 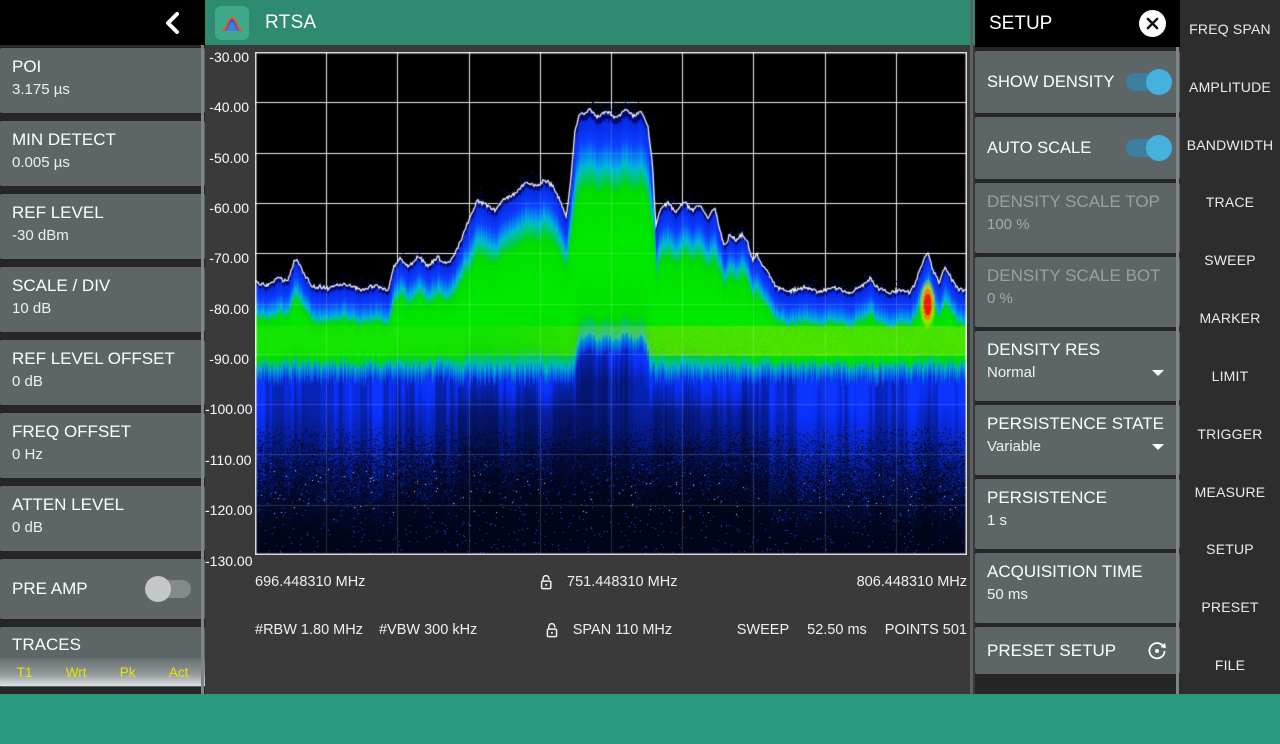 What do you see at coordinates (128, 672) in the screenshot?
I see `trace-tab-pk: Pk` at bounding box center [128, 672].